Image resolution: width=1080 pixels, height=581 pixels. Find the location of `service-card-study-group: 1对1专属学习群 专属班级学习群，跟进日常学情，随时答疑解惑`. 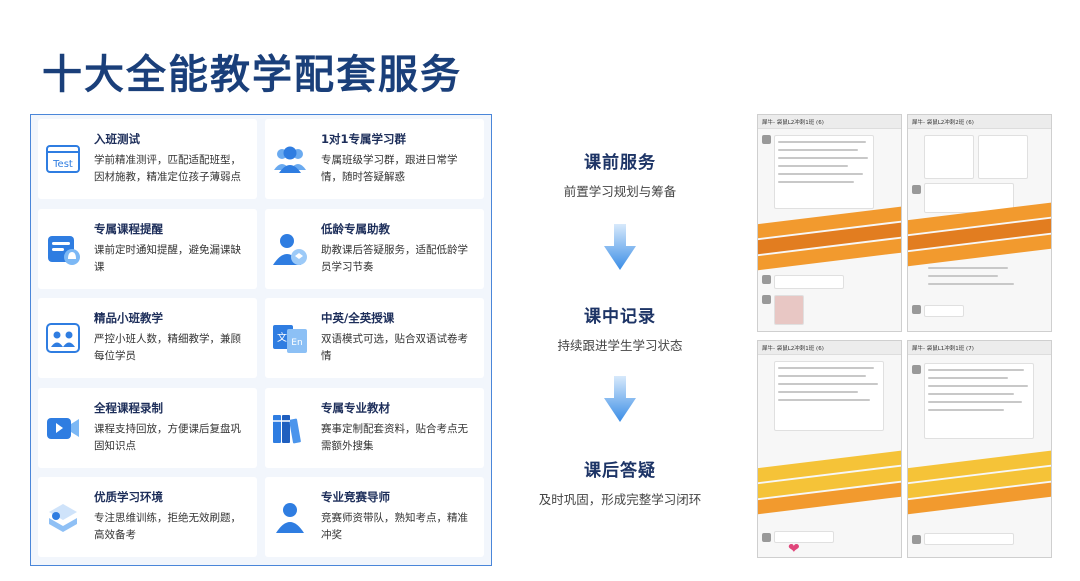

service-card-study-group: 1对1专属学习群 专属班级学习群，跟进日常学情，随时答疑解惑 is located at coordinates (374, 159).